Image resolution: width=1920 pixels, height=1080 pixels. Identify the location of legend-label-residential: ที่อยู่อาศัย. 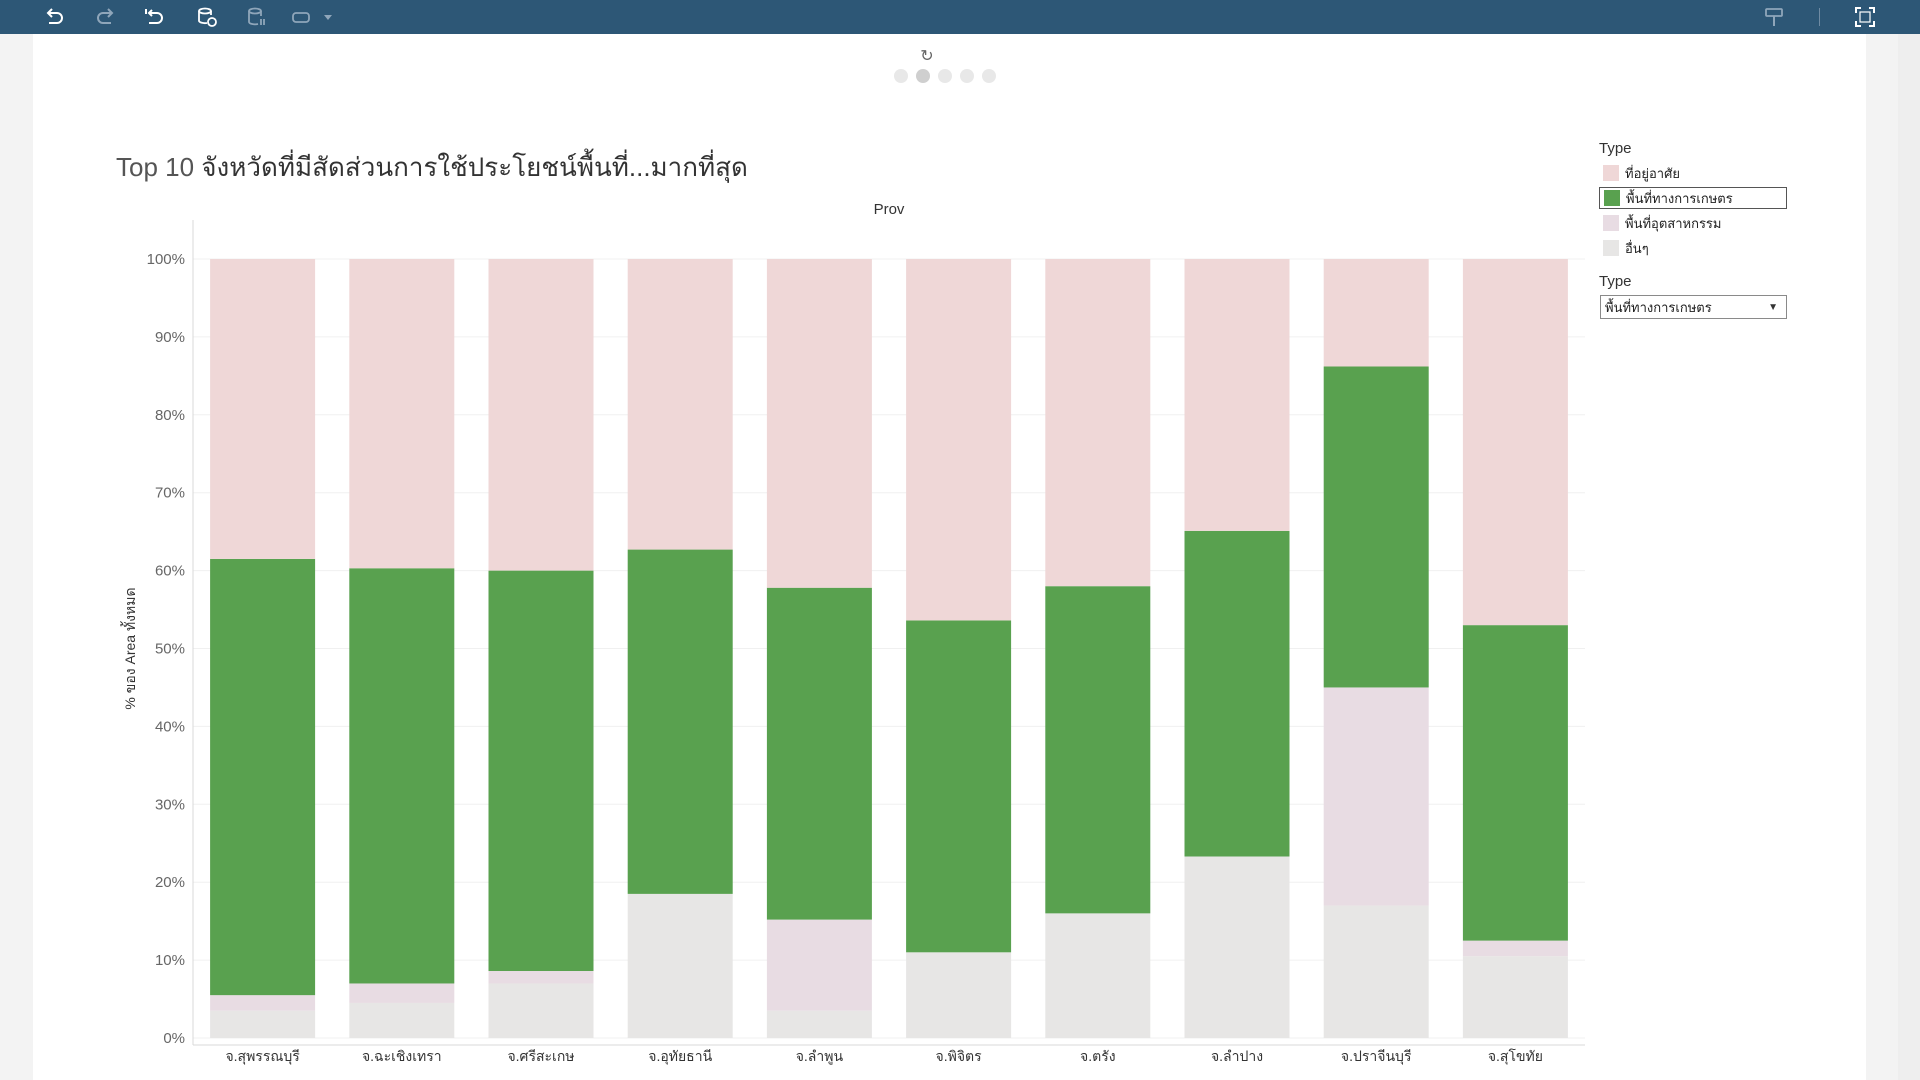
(1652, 173).